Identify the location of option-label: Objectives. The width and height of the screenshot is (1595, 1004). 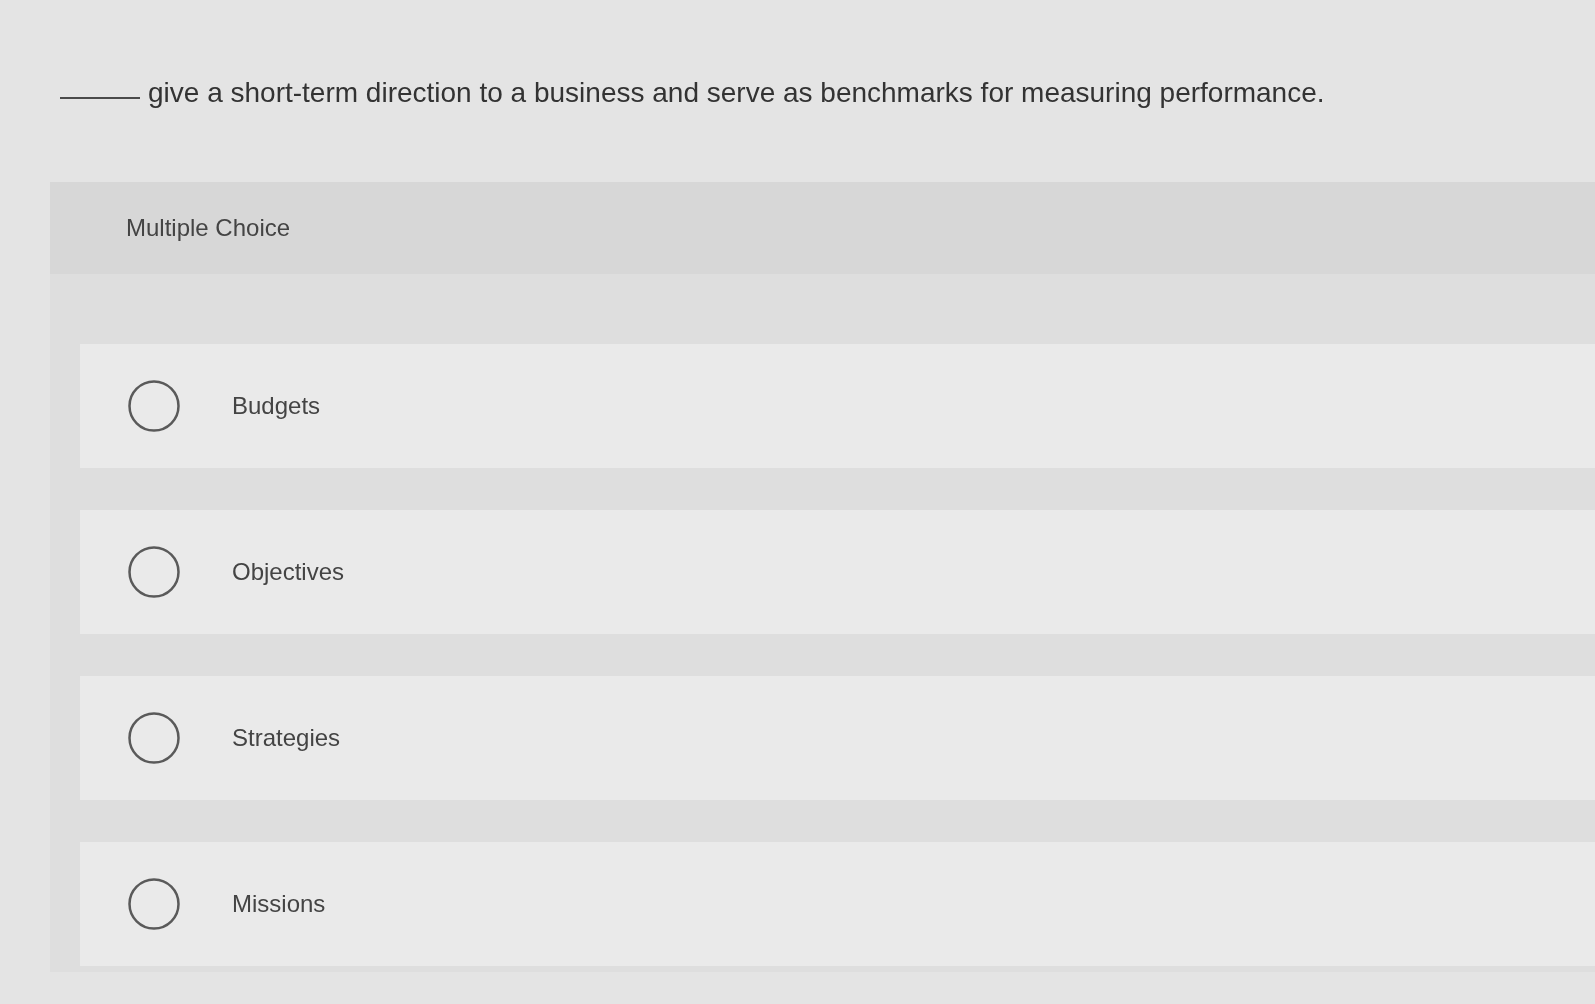
(288, 572).